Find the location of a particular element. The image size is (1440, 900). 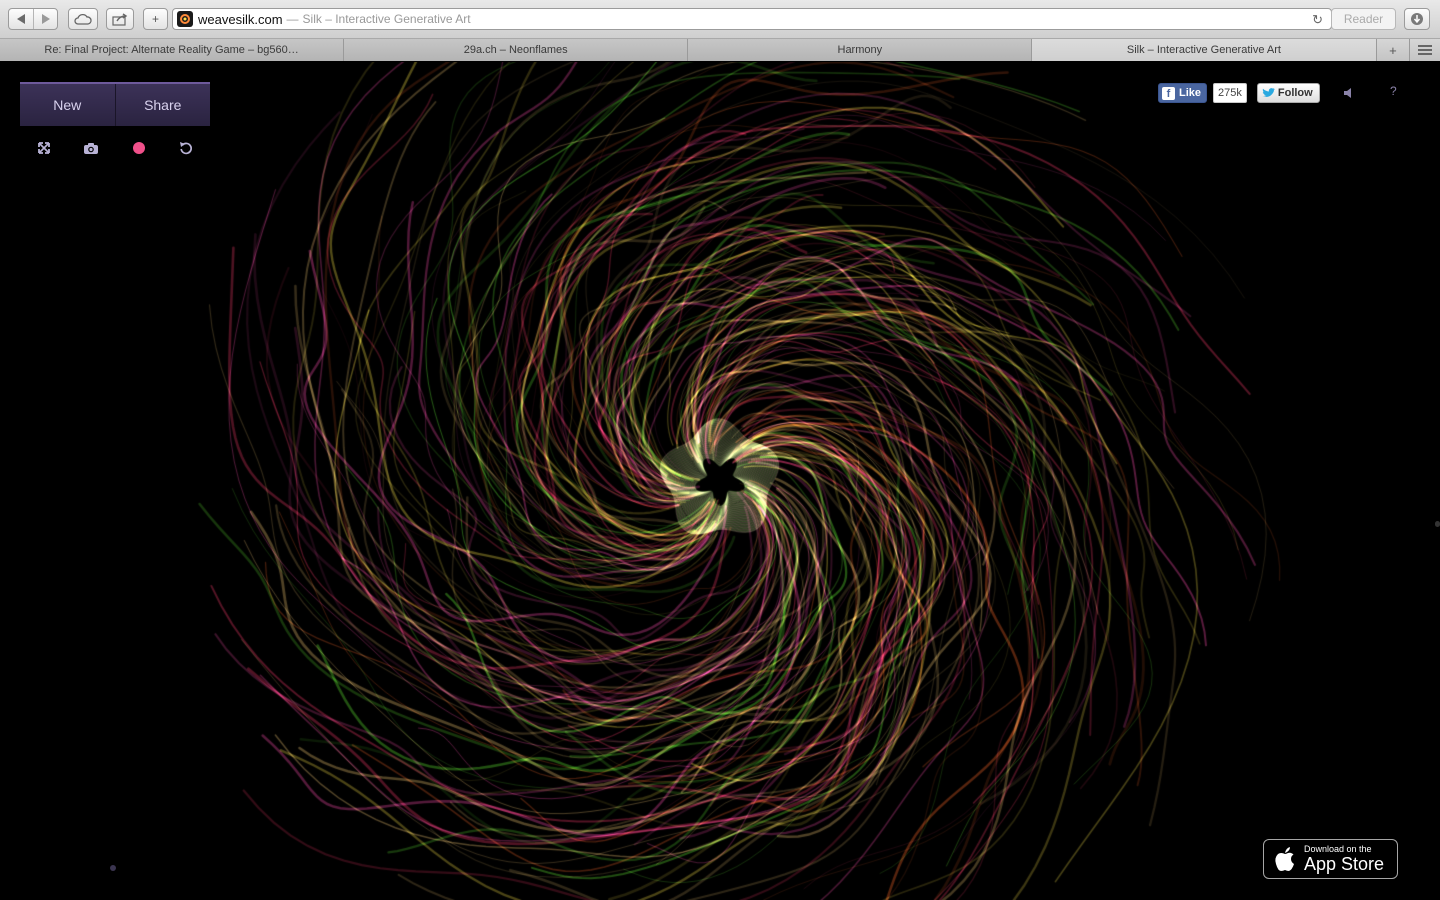

silk-controls: New Share is located at coordinates (115, 119).